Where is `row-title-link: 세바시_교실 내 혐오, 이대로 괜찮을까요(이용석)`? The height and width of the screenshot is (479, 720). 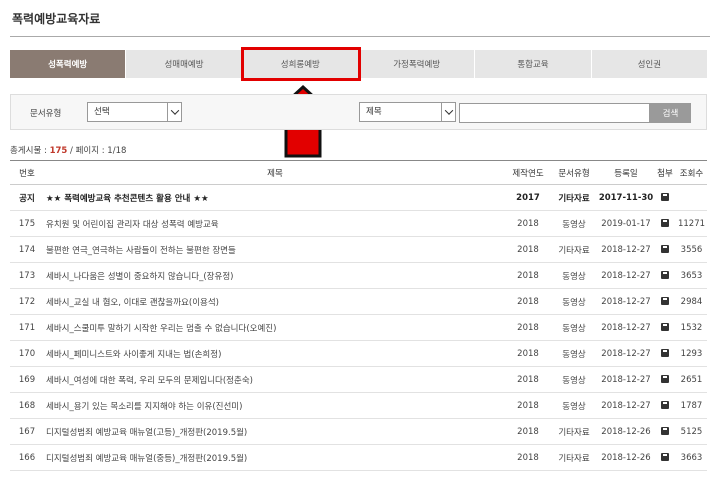
row-title-link: 세바시_교실 내 혐오, 이대로 괜찮을까요(이용석) is located at coordinates (275, 301).